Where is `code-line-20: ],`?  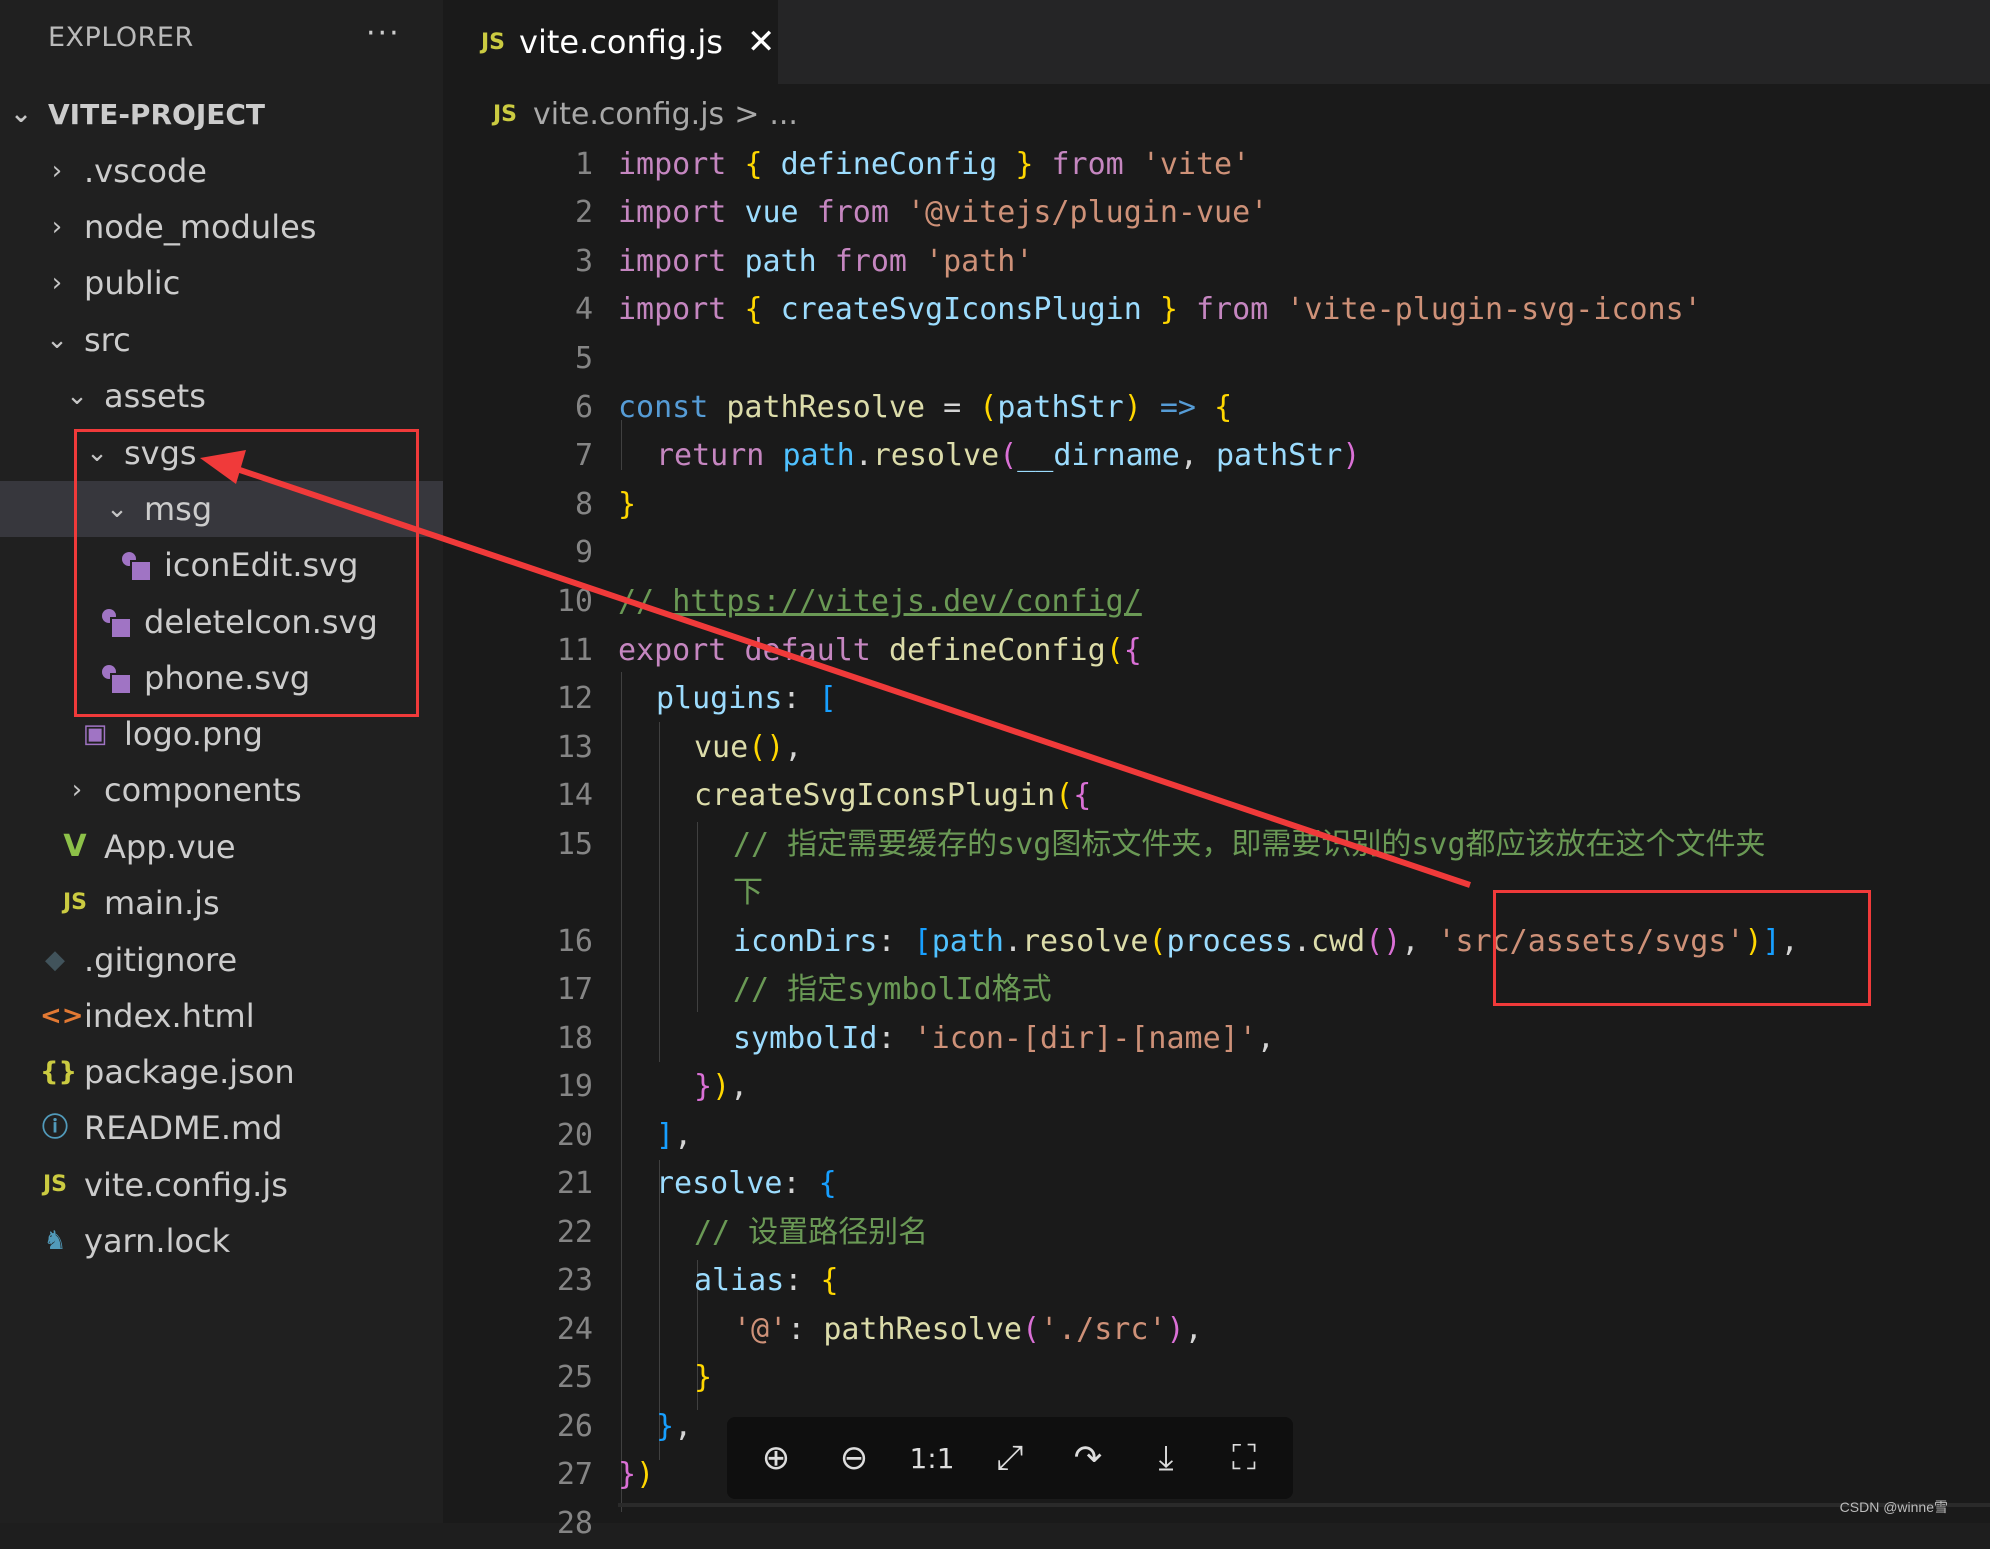 code-line-20: ], is located at coordinates (674, 1135).